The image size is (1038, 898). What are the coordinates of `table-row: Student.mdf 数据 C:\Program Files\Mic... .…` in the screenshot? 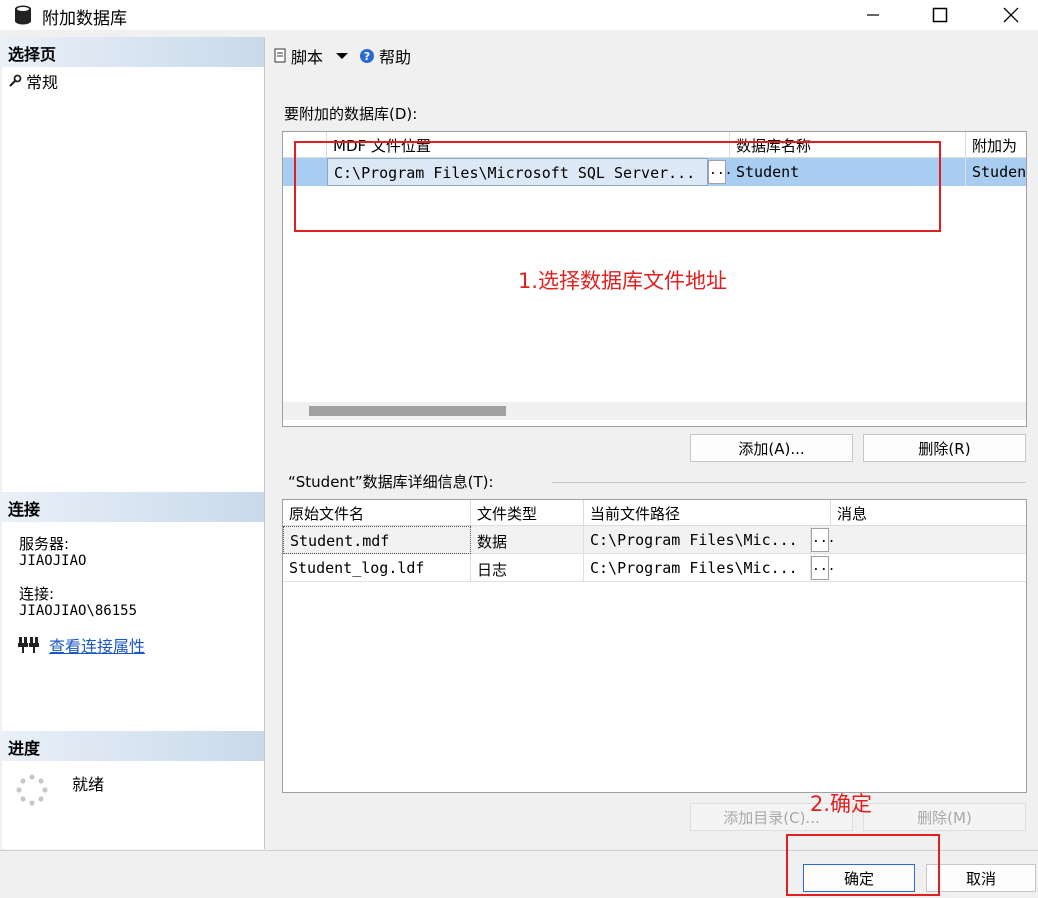 It's located at (654, 540).